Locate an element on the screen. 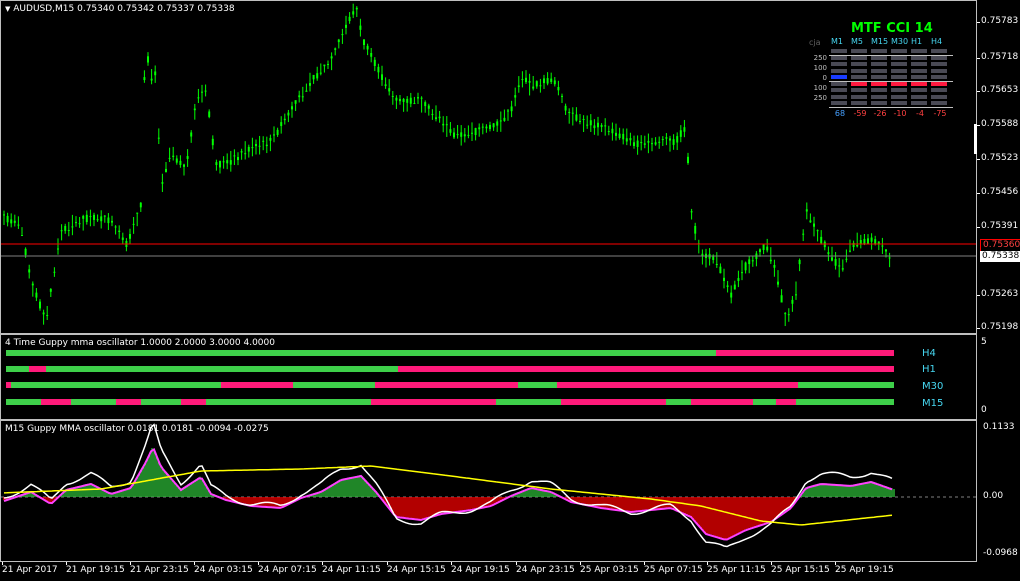 The width and height of the screenshot is (1020, 581). mtf-cci-level: 100 is located at coordinates (820, 88).